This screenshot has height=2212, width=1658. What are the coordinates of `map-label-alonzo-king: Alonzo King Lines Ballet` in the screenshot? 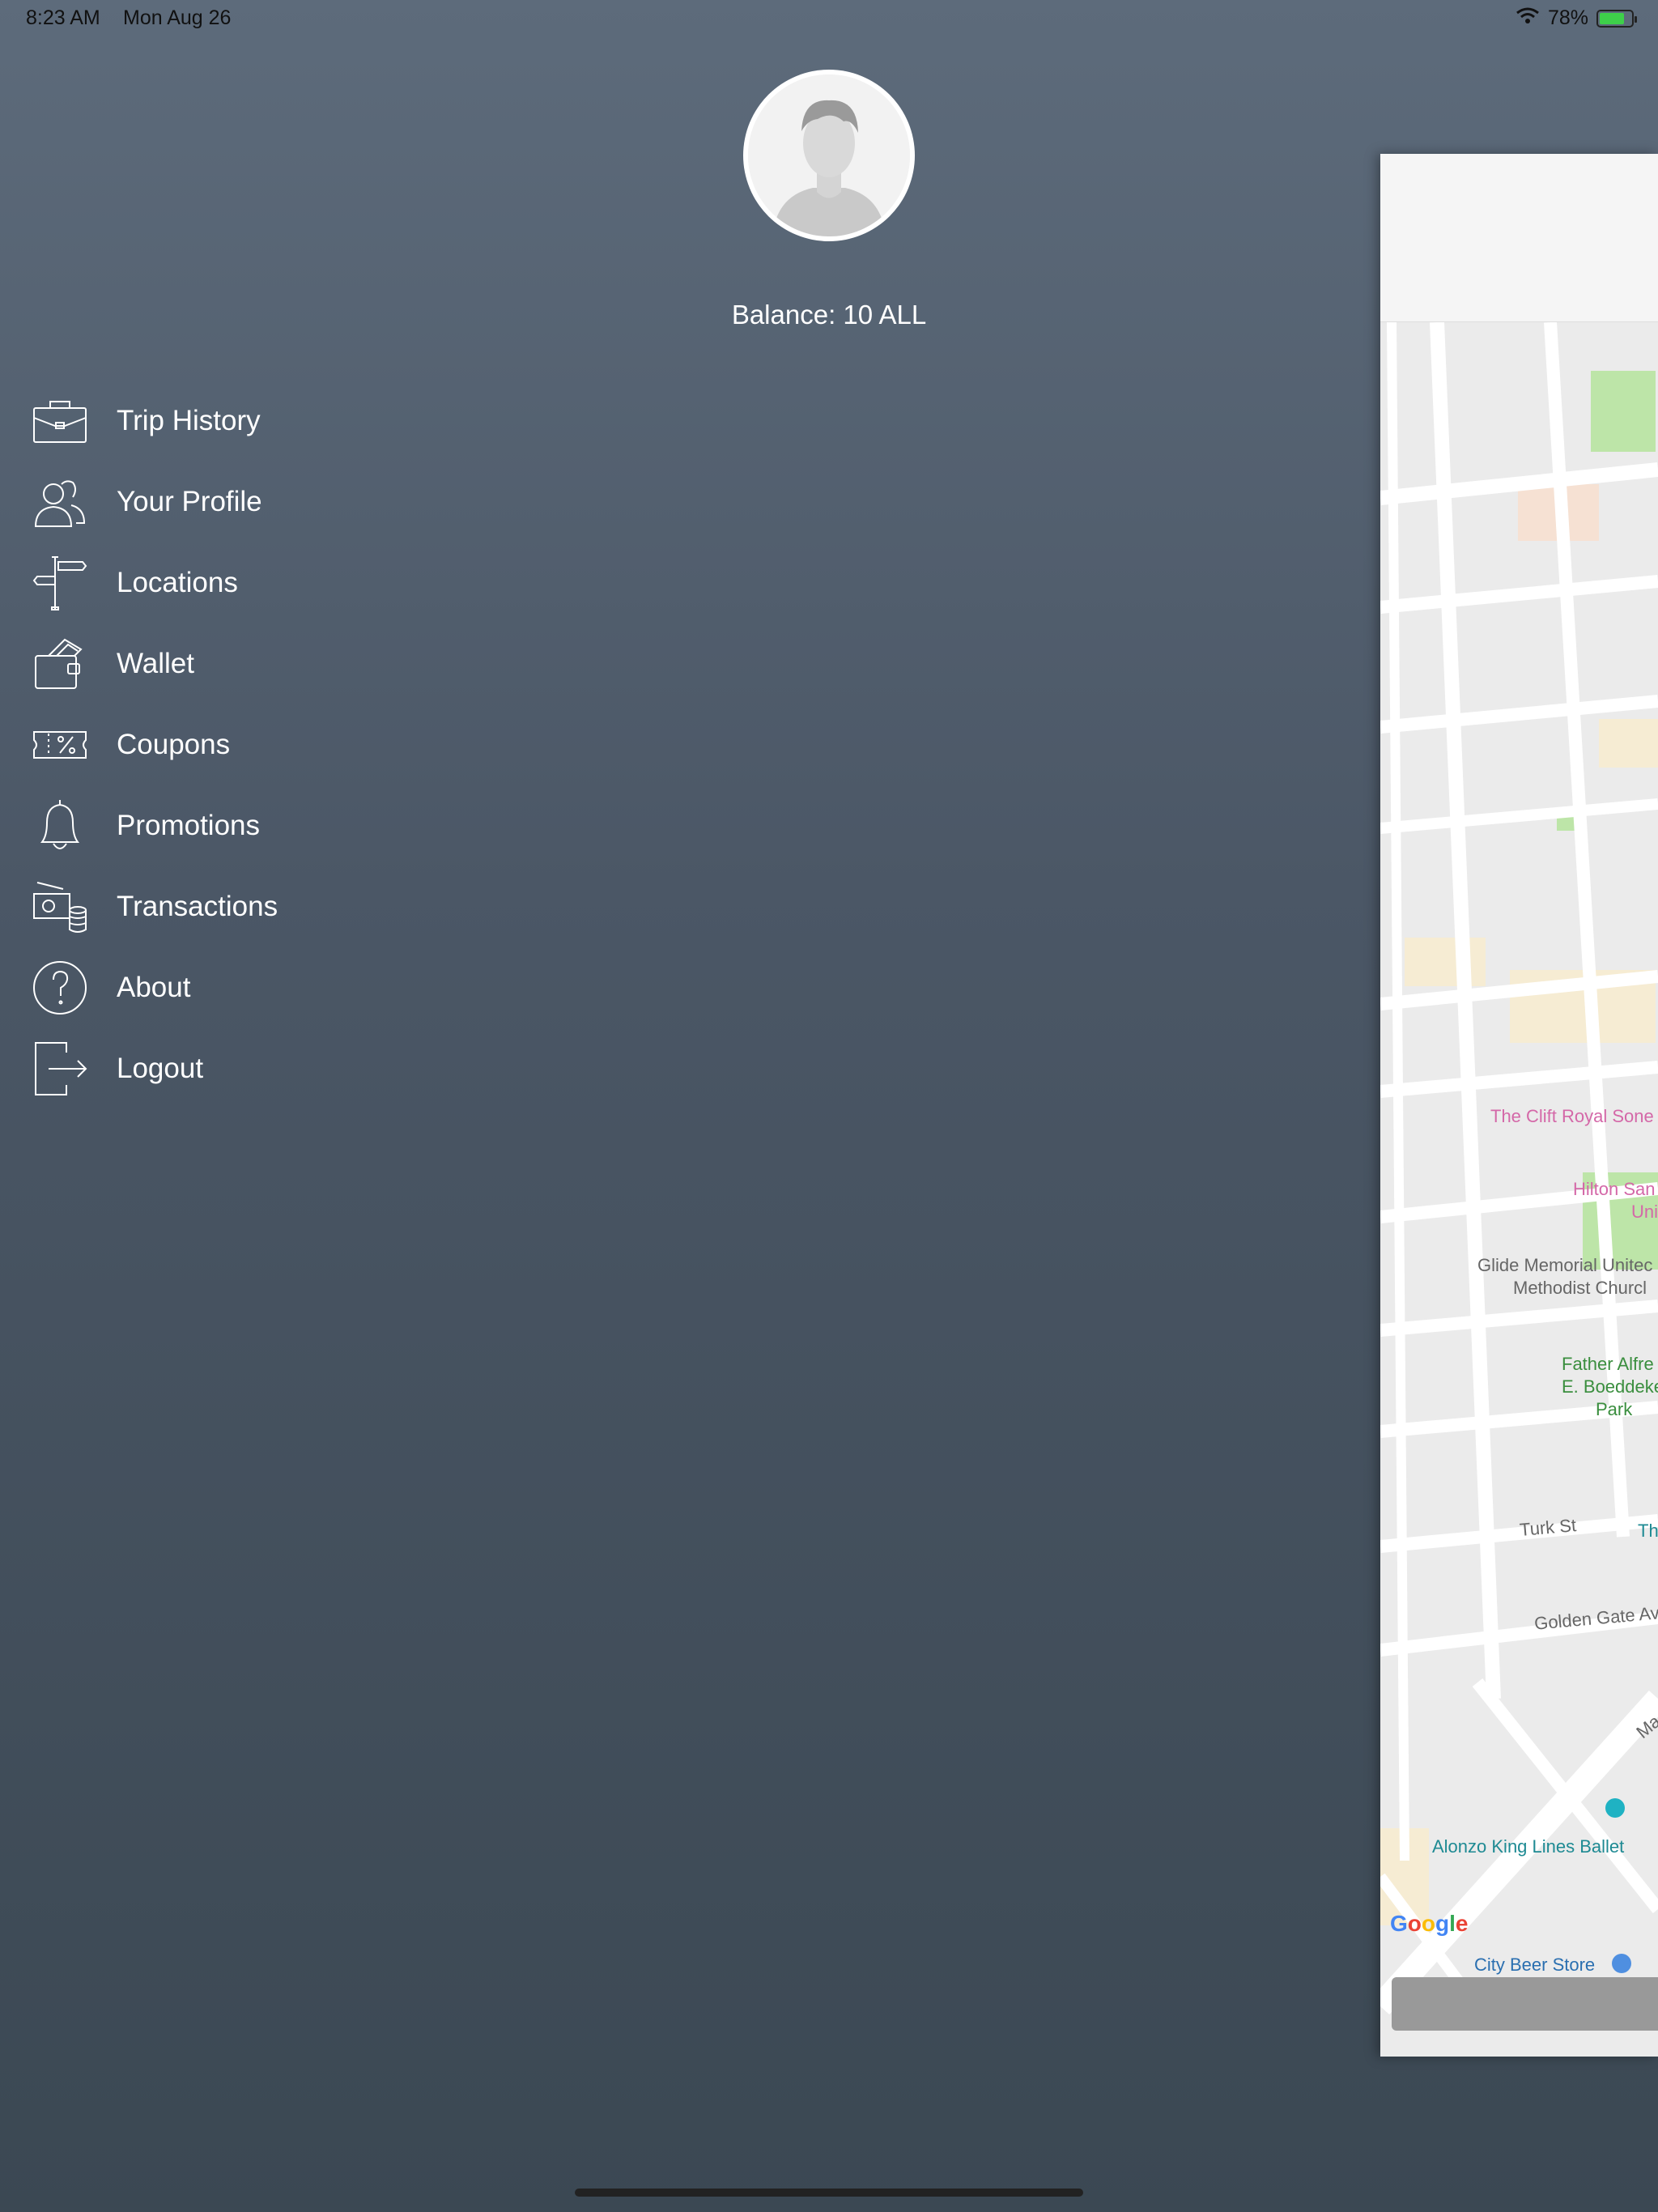 It's located at (1528, 1847).